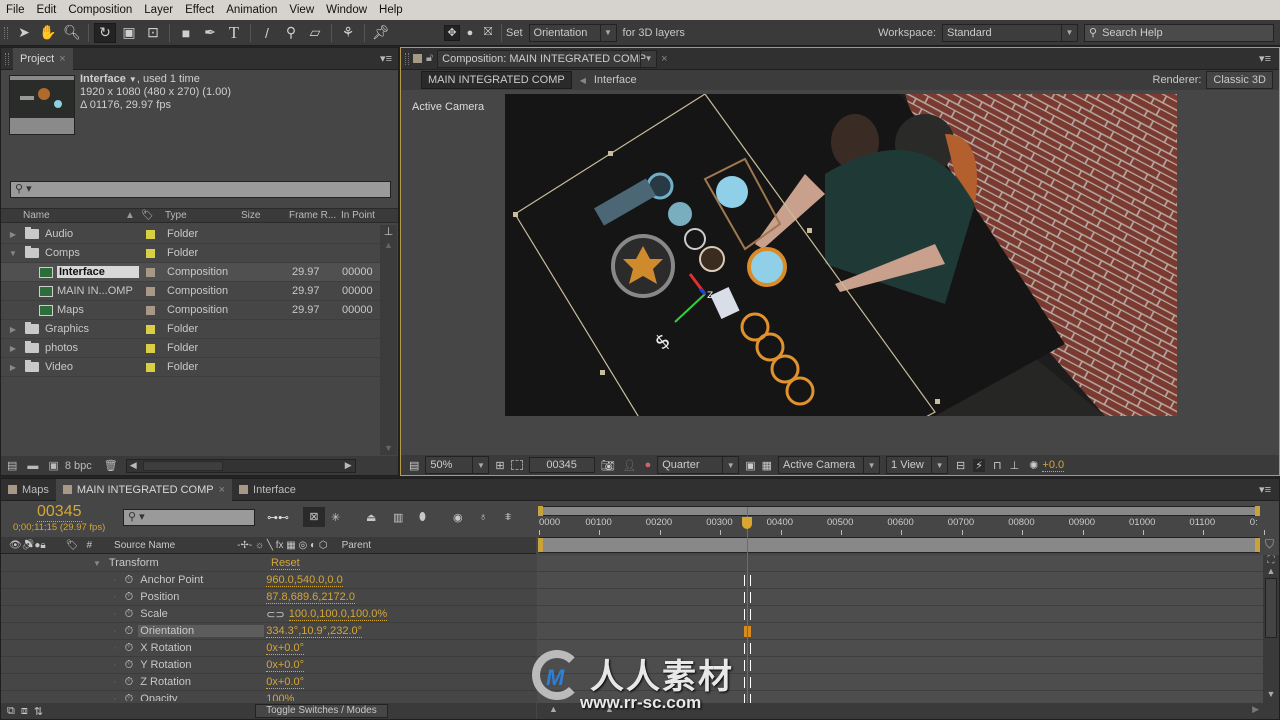 The image size is (1280, 720). What do you see at coordinates (15, 10) in the screenshot?
I see `menu-file: File` at bounding box center [15, 10].